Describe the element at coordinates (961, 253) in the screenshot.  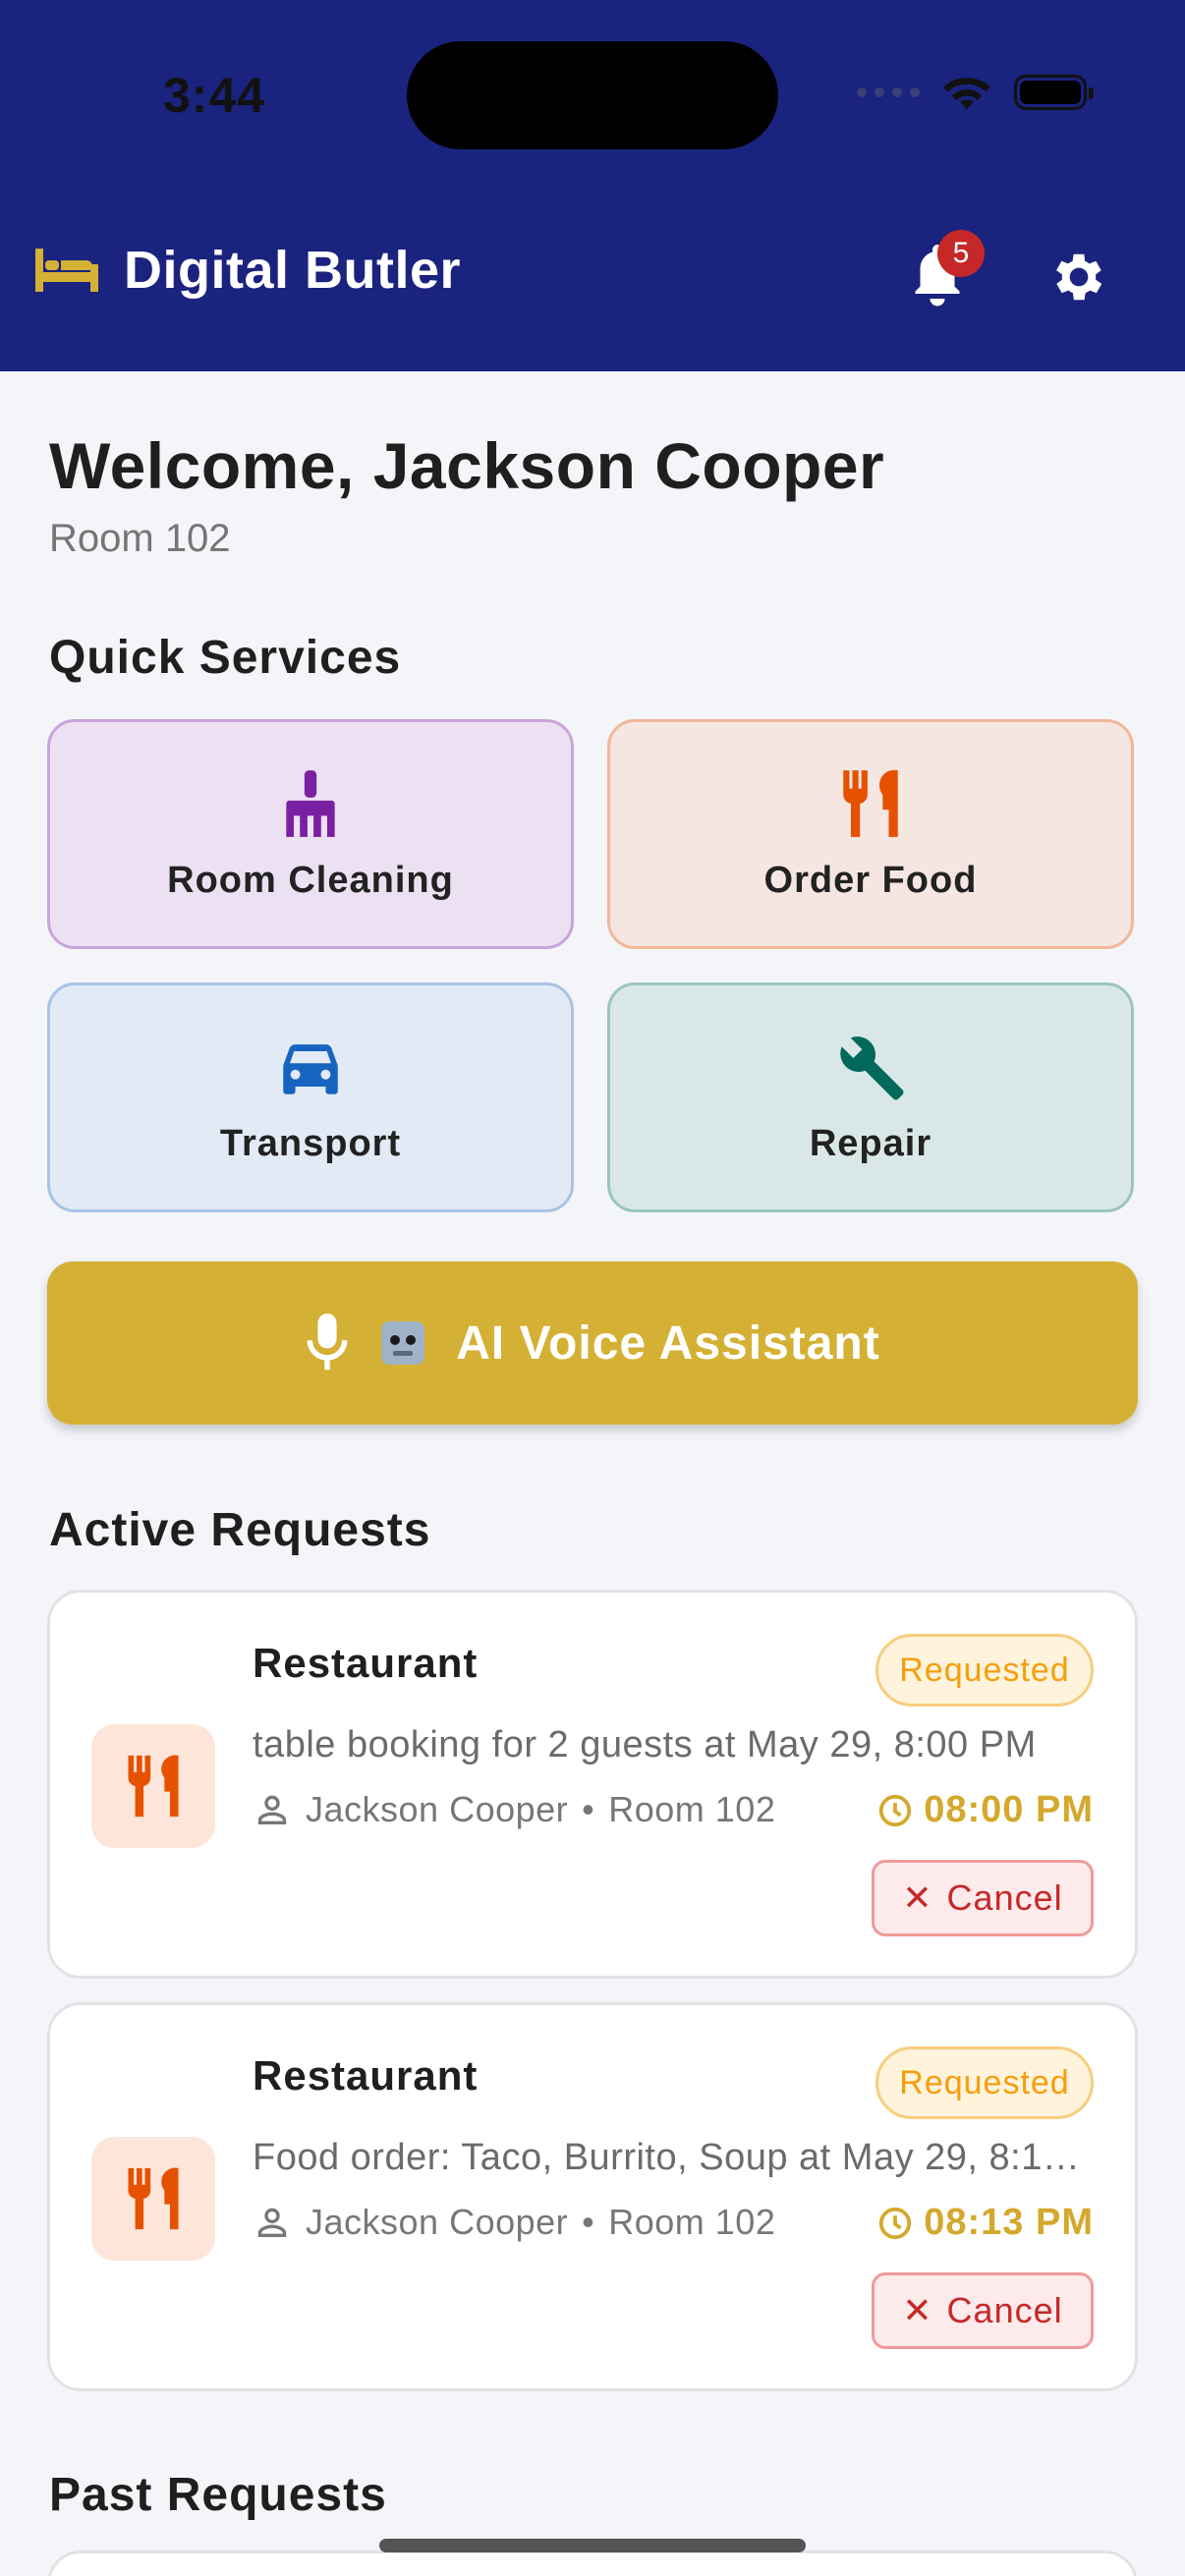
I see `notification-badge: 5` at that location.